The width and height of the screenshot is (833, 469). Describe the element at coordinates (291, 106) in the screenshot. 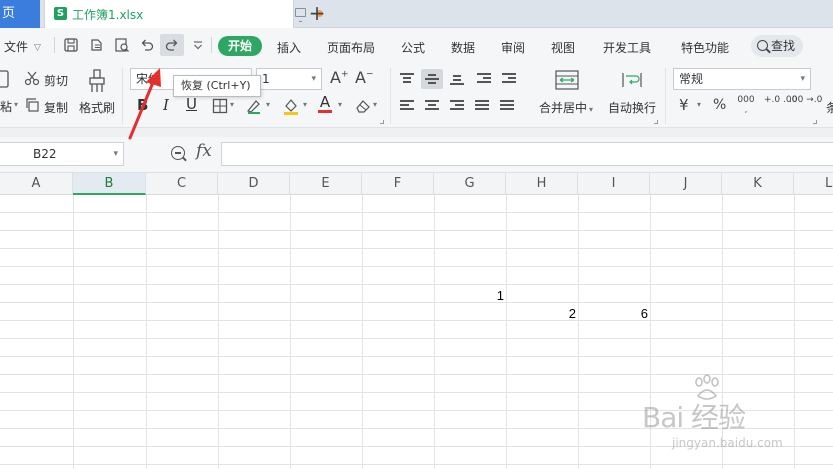

I see `fill-color-icon` at that location.